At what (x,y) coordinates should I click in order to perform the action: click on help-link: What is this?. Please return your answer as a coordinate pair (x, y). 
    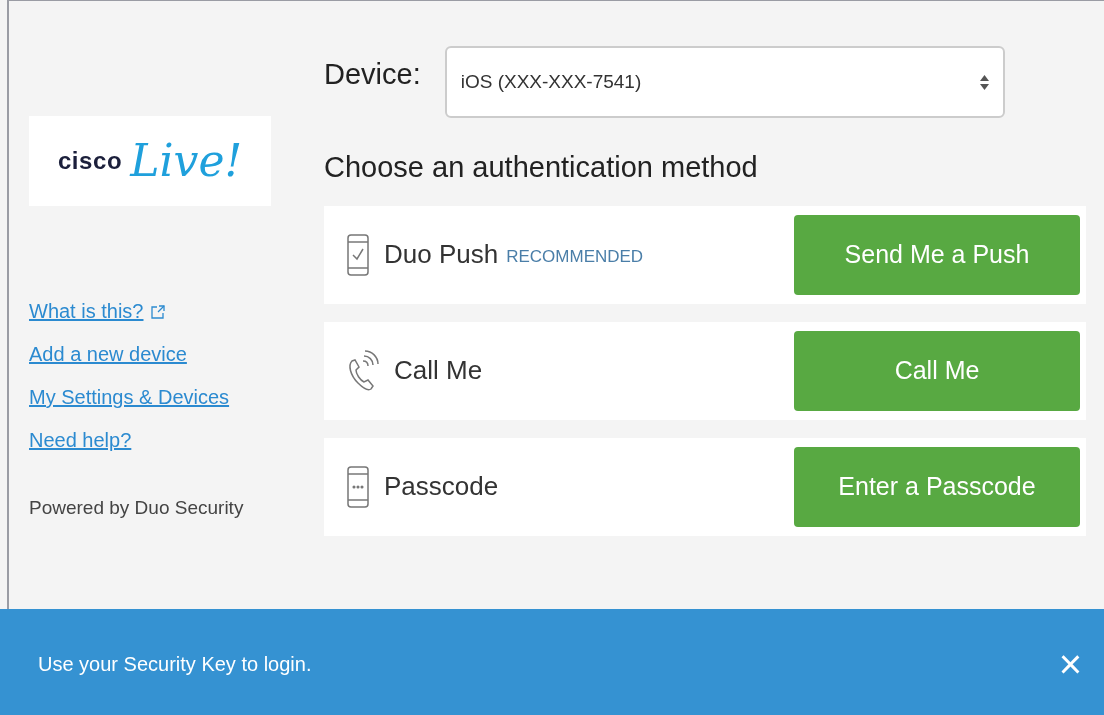
    Looking at the image, I should click on (86, 311).